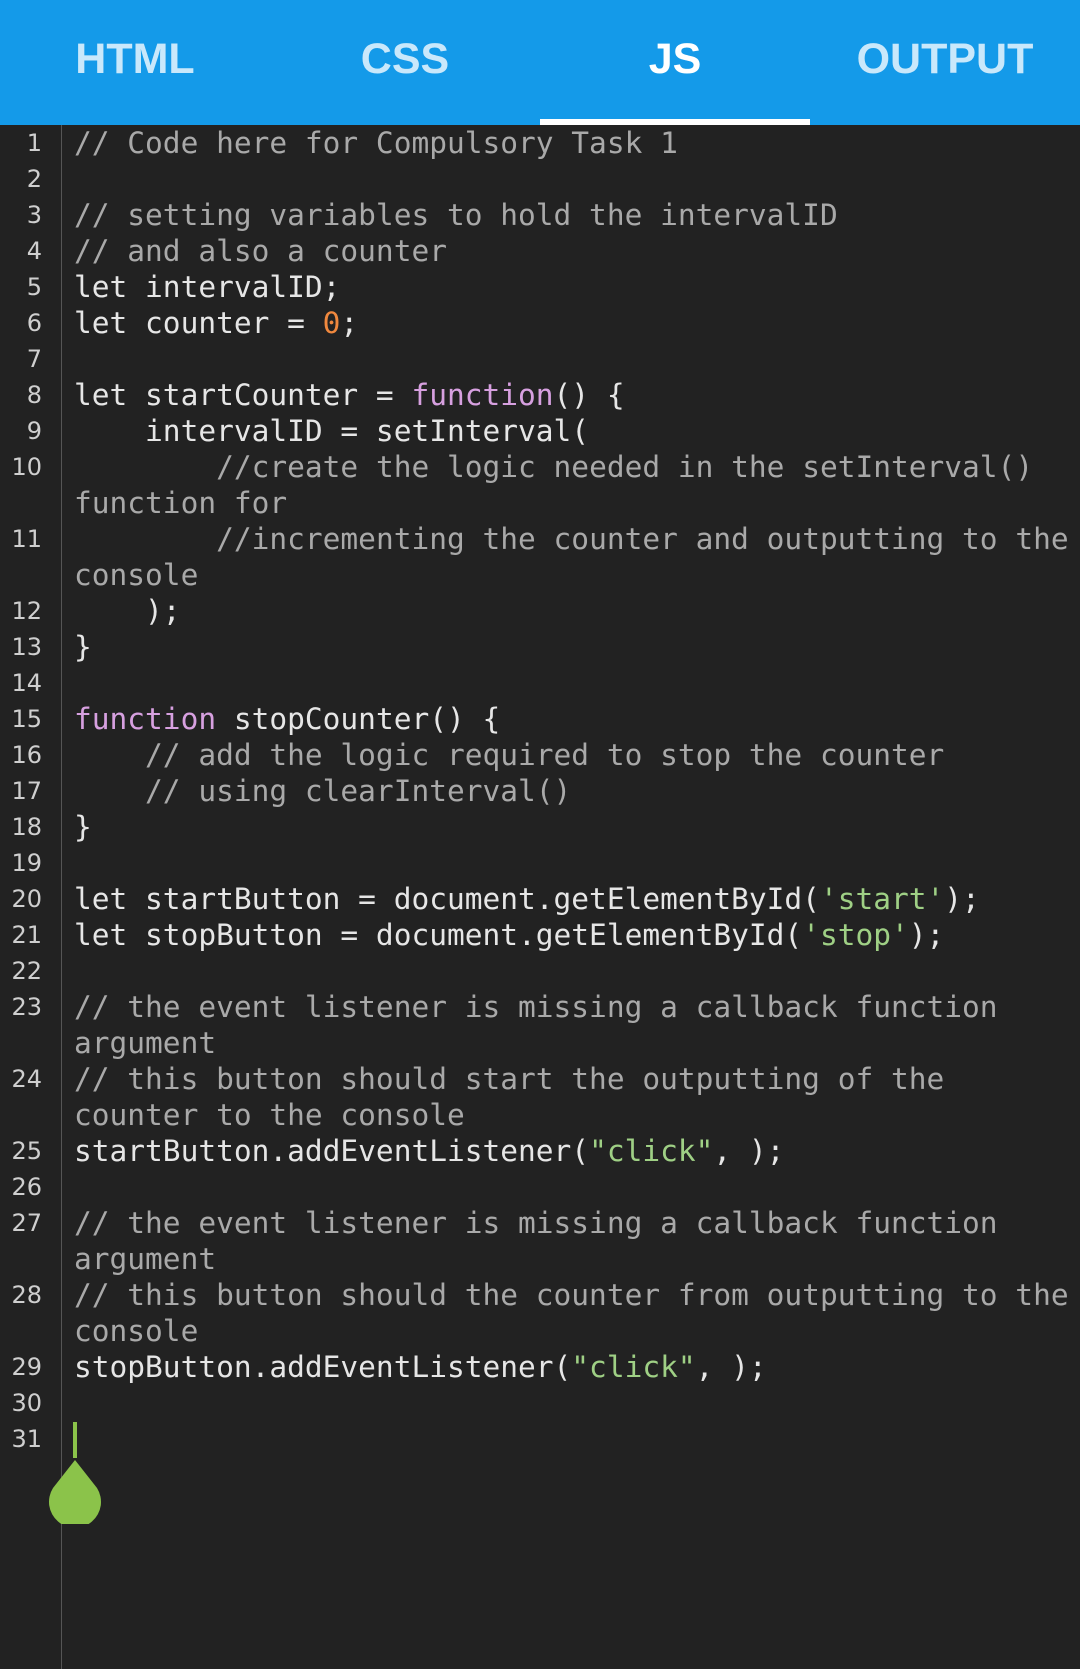 The width and height of the screenshot is (1080, 1669). What do you see at coordinates (34, 179) in the screenshot?
I see `line-number: 2` at bounding box center [34, 179].